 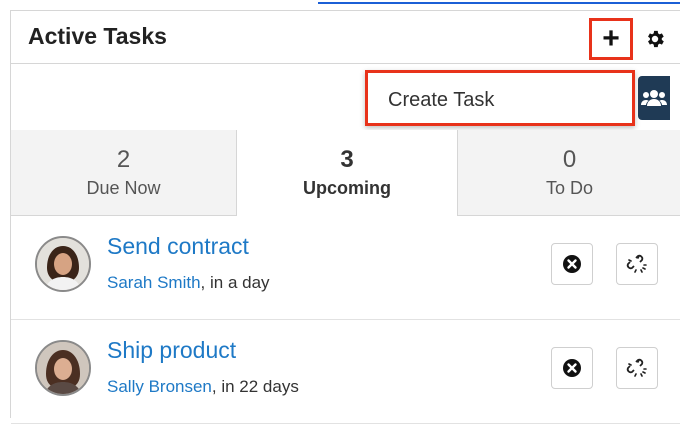 What do you see at coordinates (123, 188) in the screenshot?
I see `tab-label: Due Now` at bounding box center [123, 188].